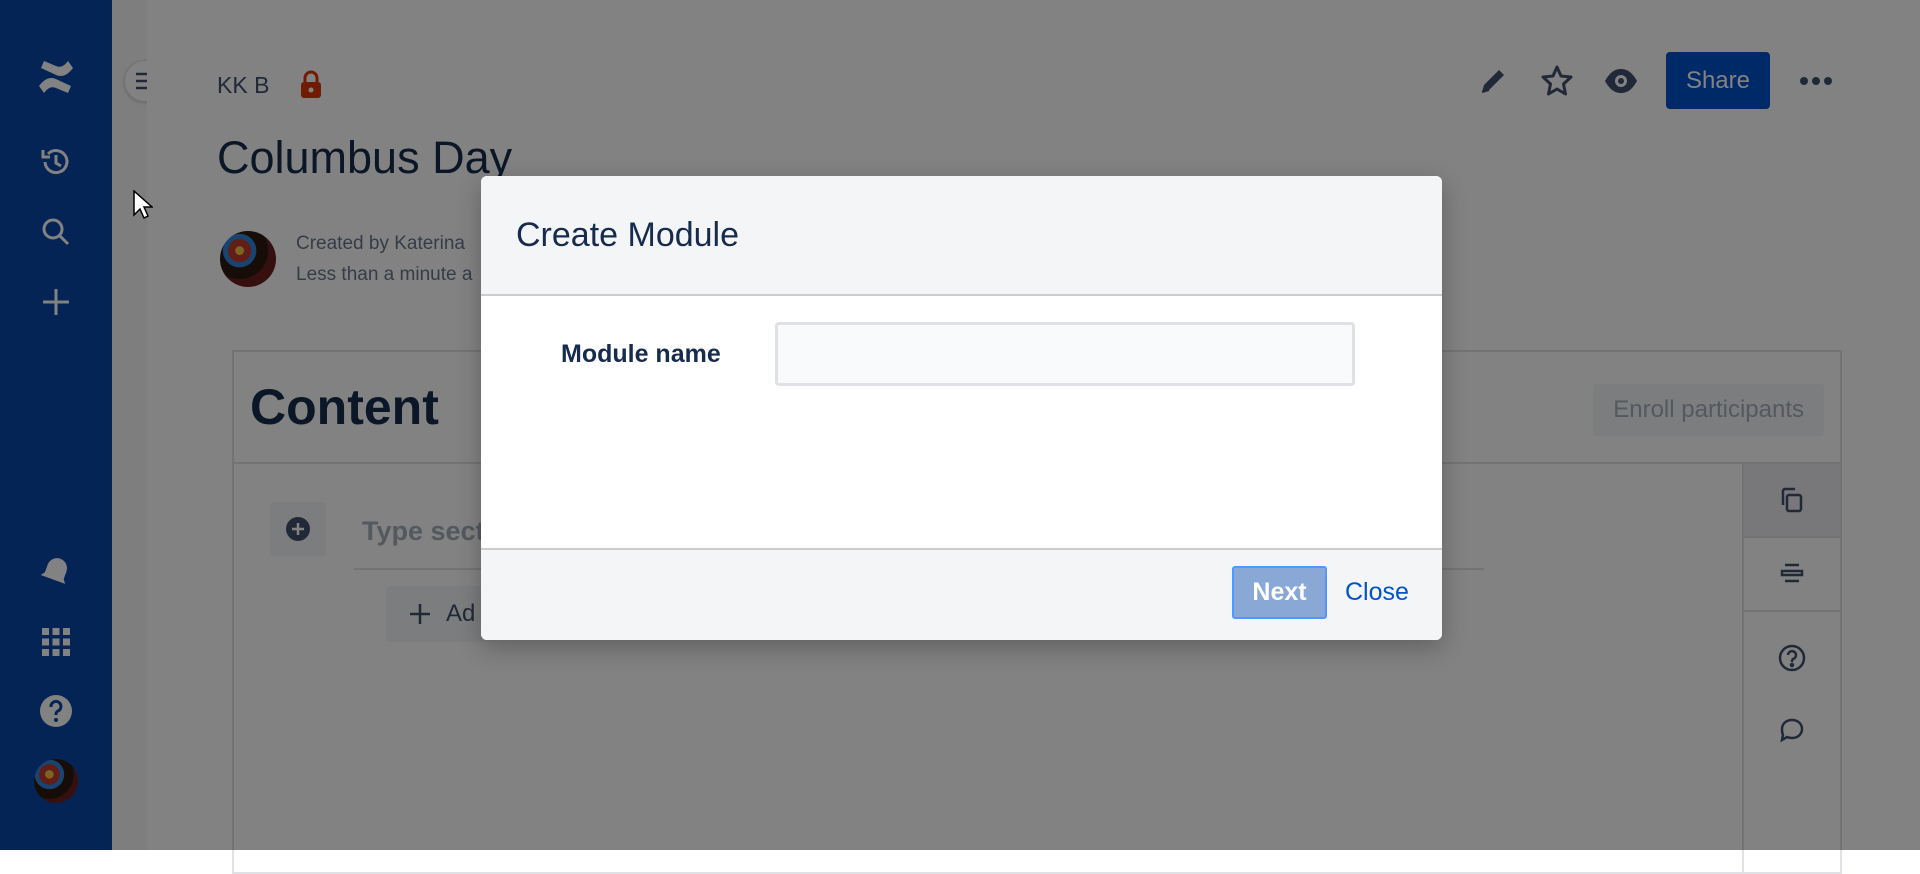  Describe the element at coordinates (628, 235) in the screenshot. I see `dialog-title: Create Module` at that location.